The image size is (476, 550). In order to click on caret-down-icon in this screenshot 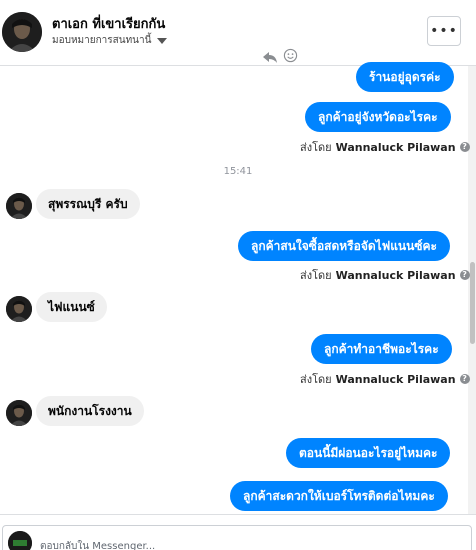, I will do `click(162, 40)`.